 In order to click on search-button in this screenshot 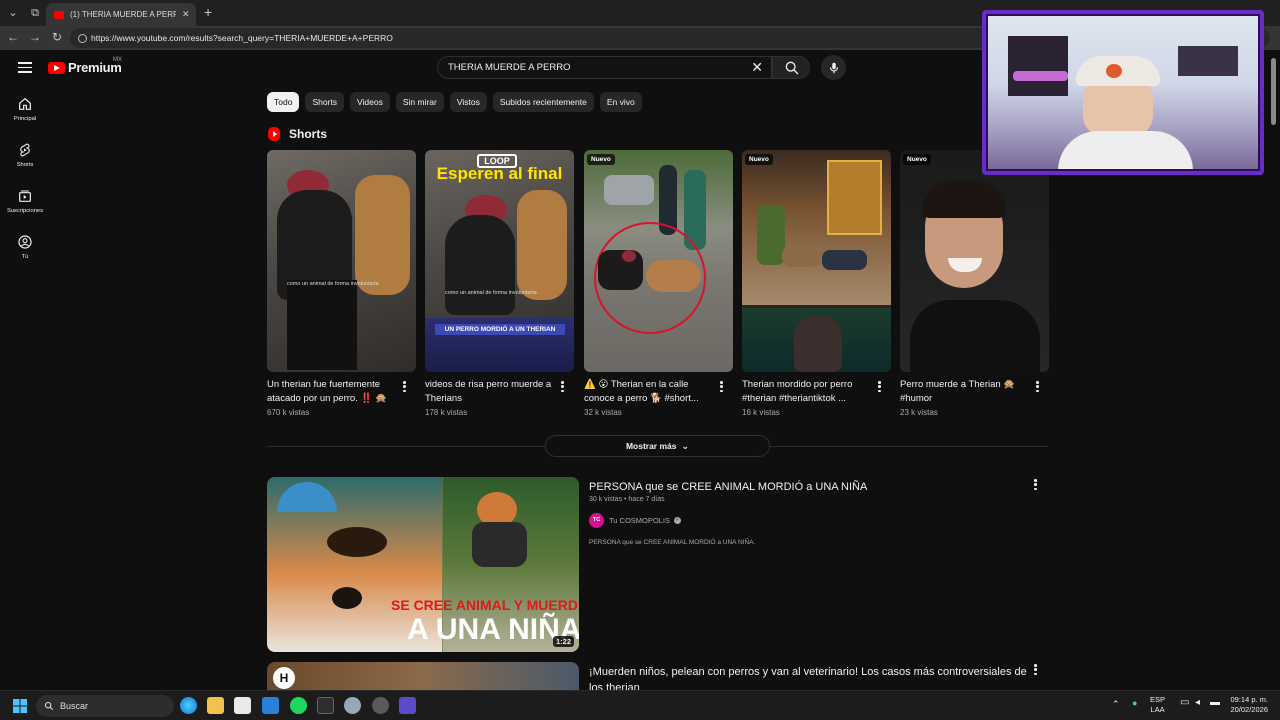, I will do `click(791, 67)`.